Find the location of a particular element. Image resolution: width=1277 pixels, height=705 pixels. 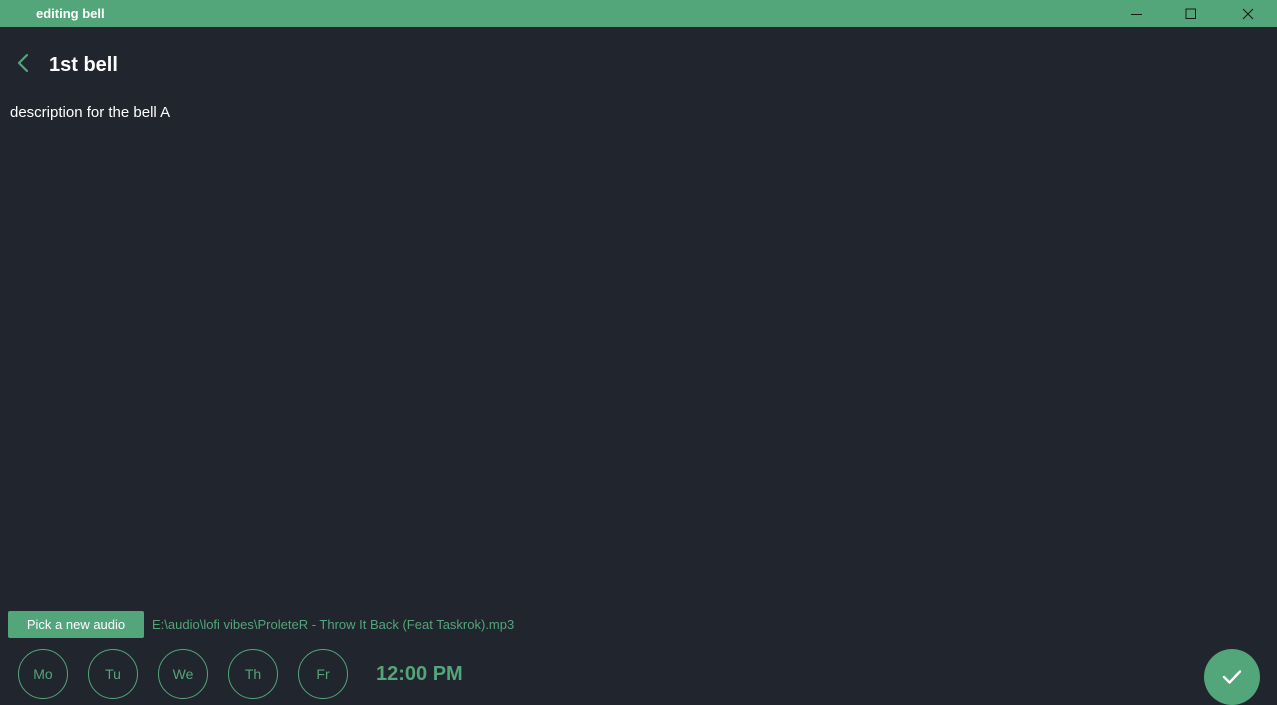

confirm-button is located at coordinates (1232, 677).